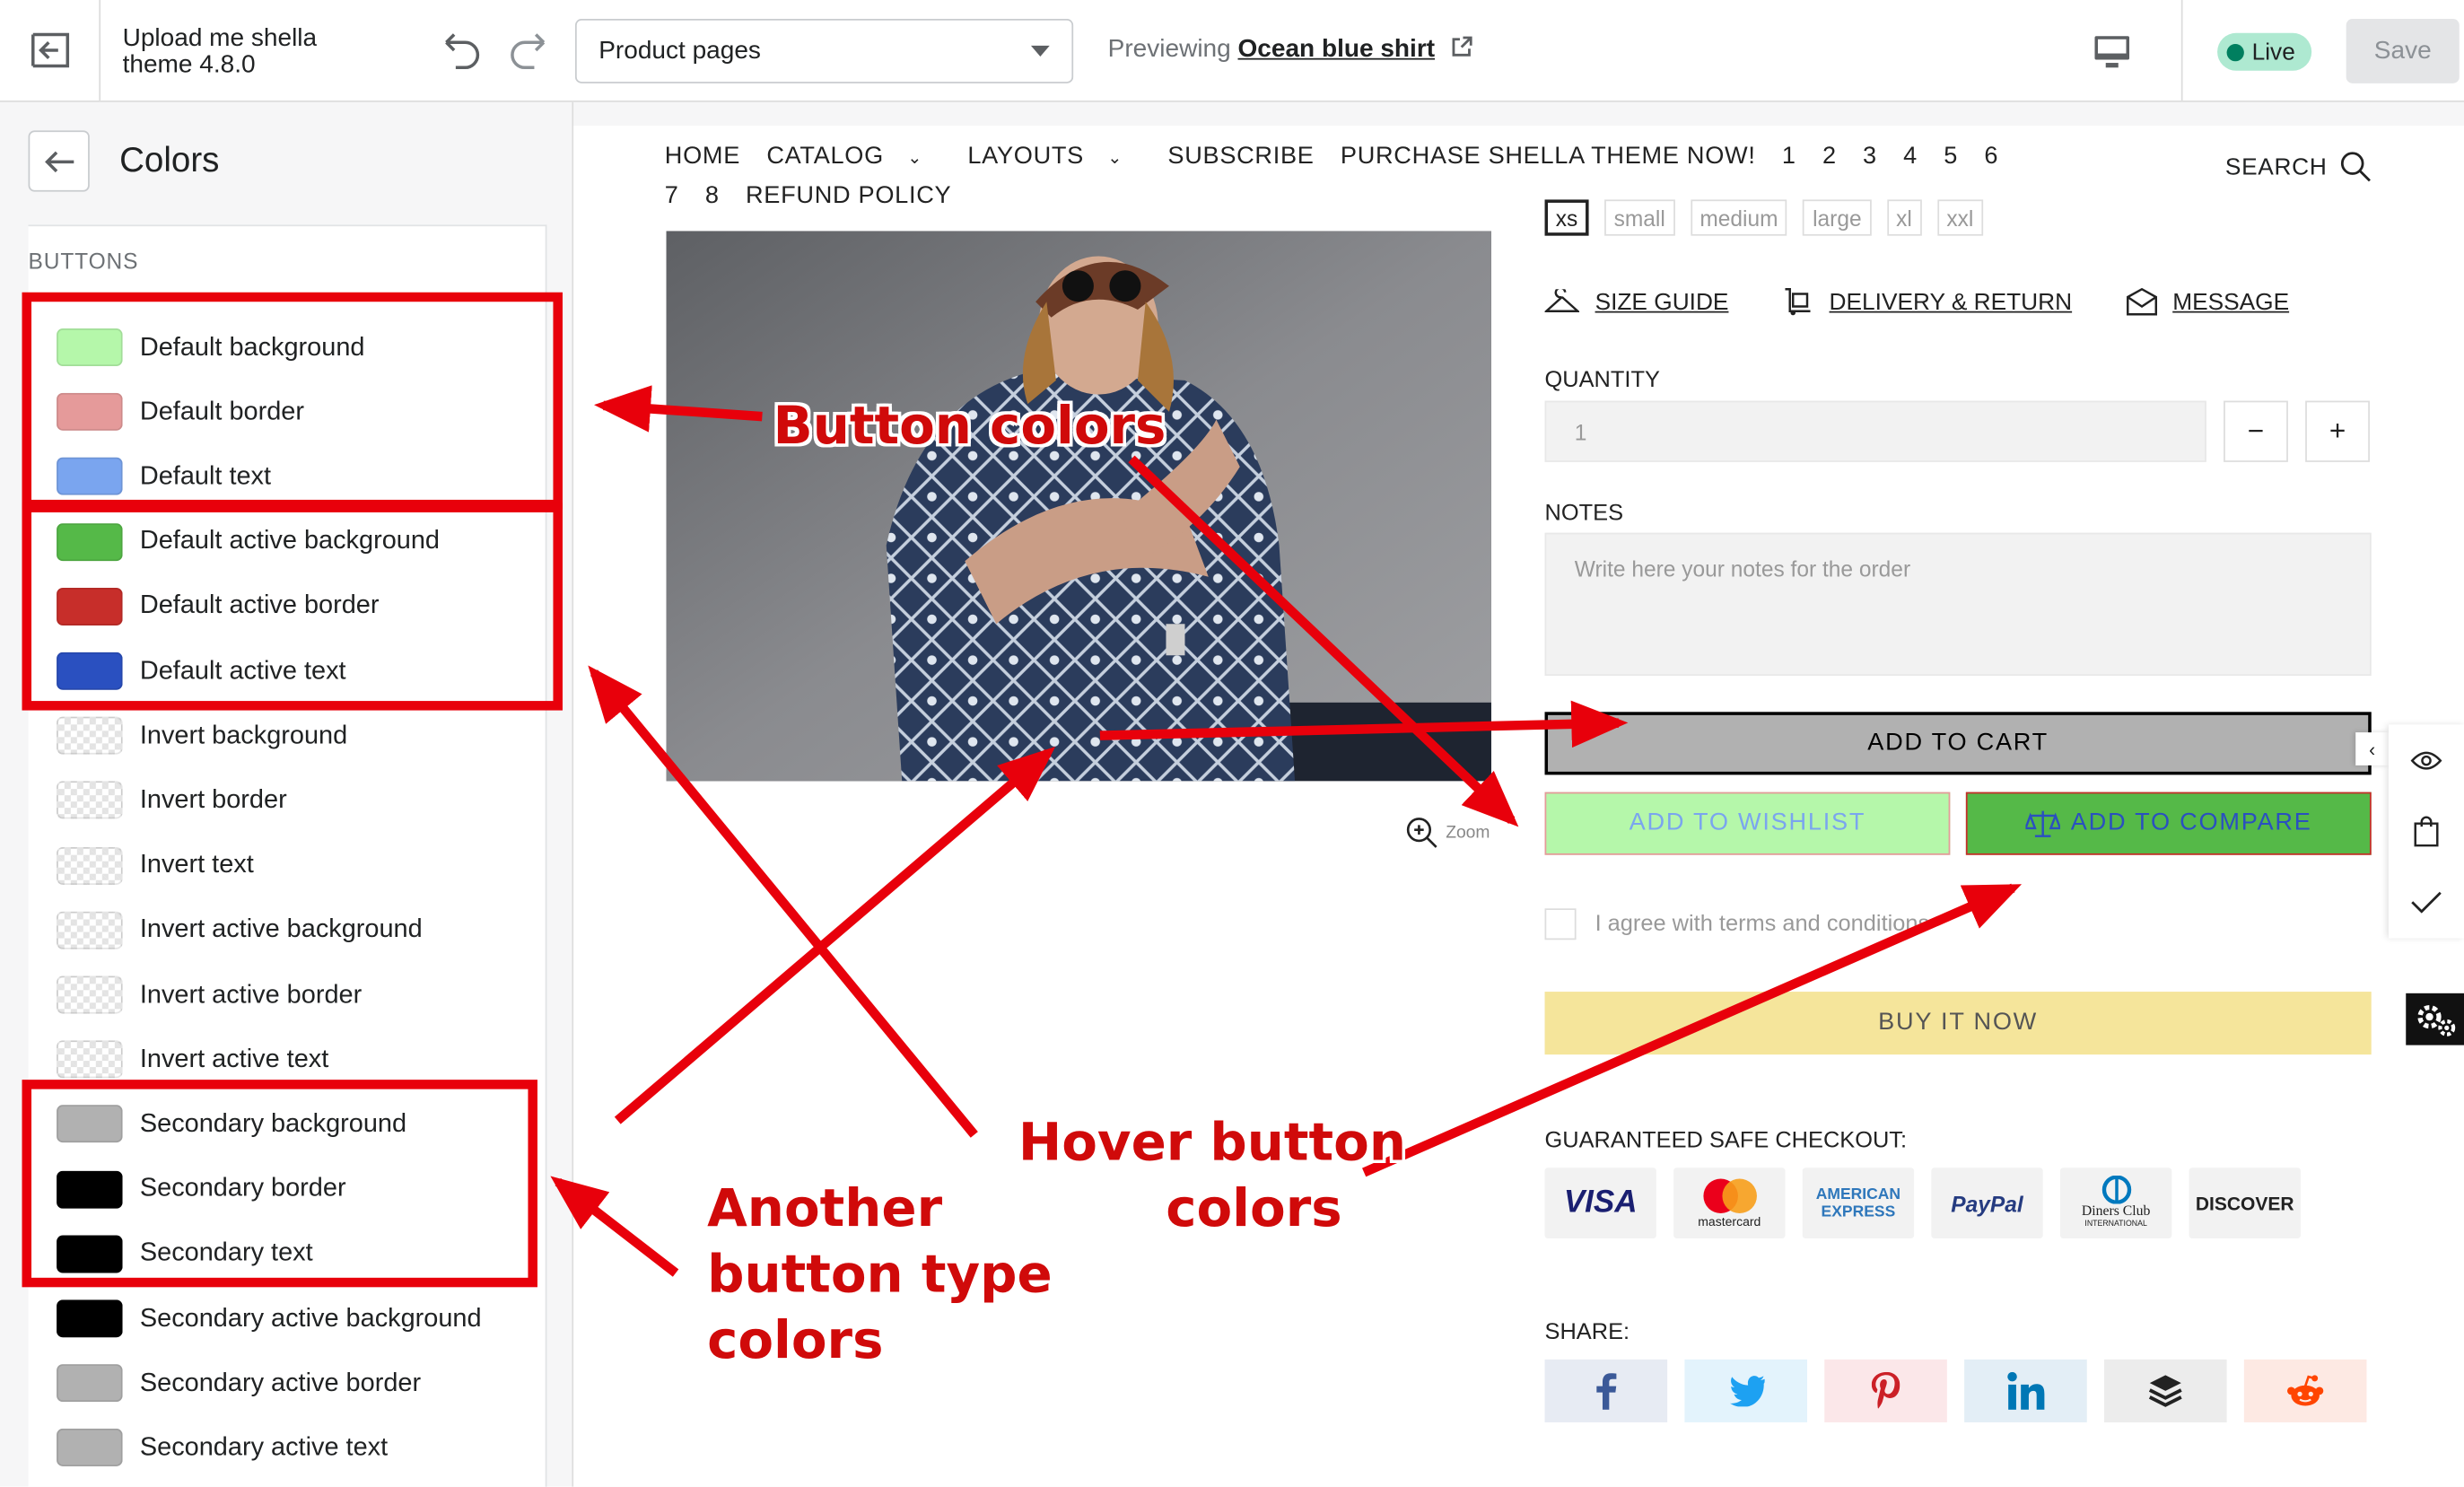 This screenshot has width=2464, height=1487. I want to click on nav-6: 6, so click(1991, 156).